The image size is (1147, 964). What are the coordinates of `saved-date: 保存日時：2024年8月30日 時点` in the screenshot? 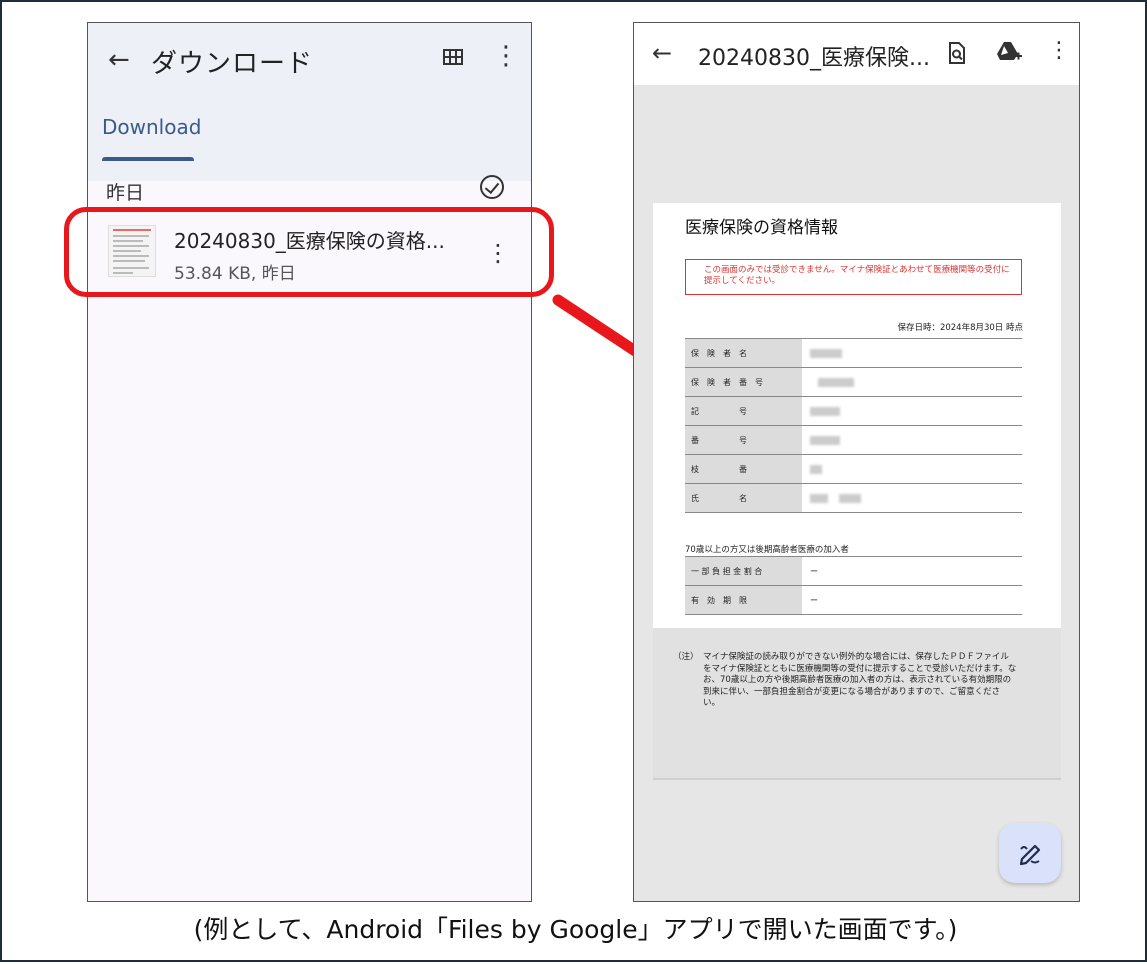 It's located at (960, 328).